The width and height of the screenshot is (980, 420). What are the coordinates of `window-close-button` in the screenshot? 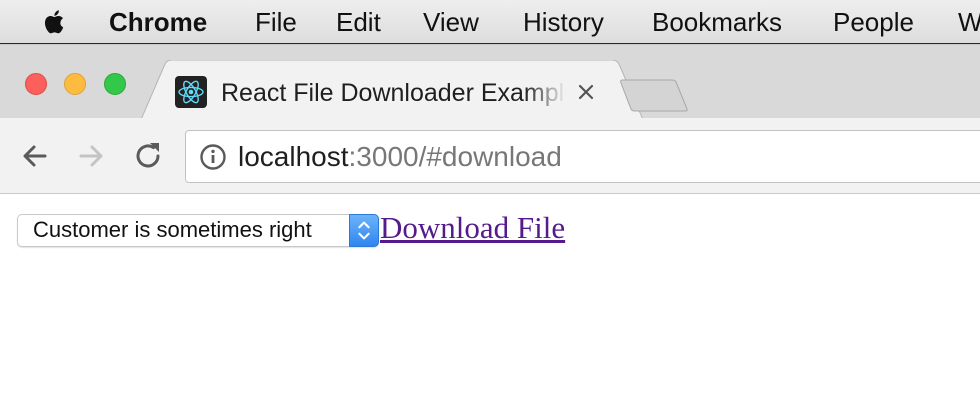 It's located at (36, 84).